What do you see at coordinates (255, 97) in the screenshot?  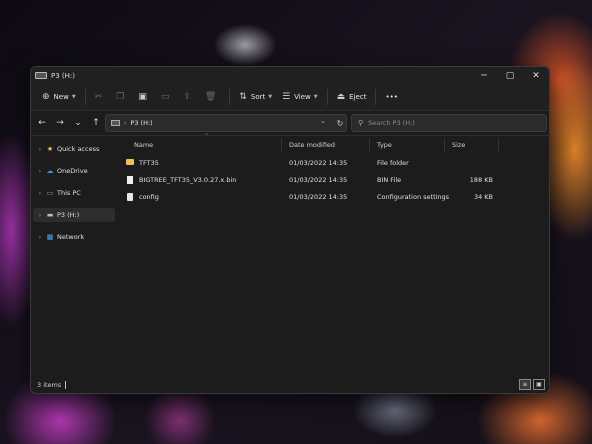 I see `sort-button: ⇅ Sort ▼` at bounding box center [255, 97].